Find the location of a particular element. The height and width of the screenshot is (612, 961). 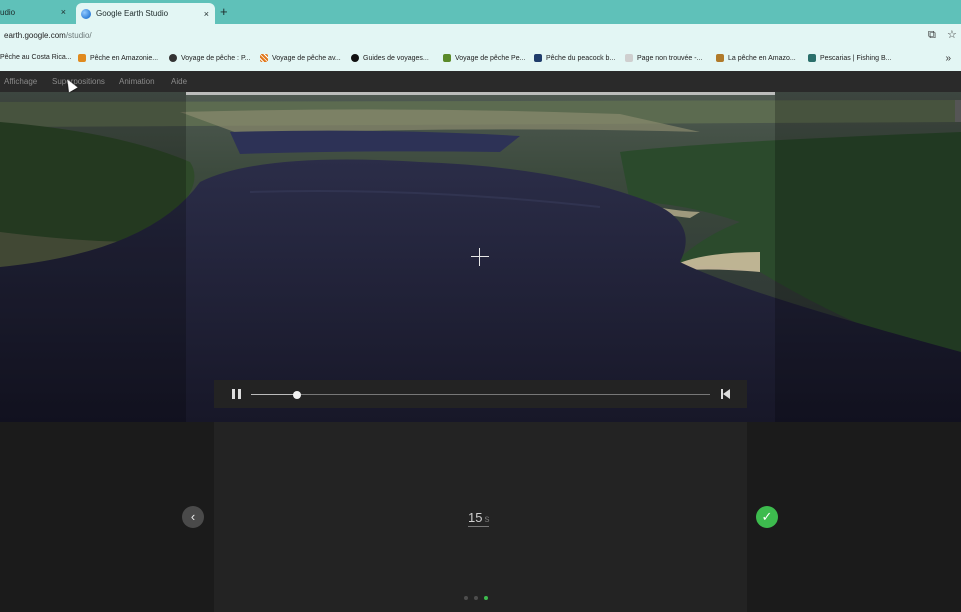

timeline-thumb is located at coordinates (296, 395).